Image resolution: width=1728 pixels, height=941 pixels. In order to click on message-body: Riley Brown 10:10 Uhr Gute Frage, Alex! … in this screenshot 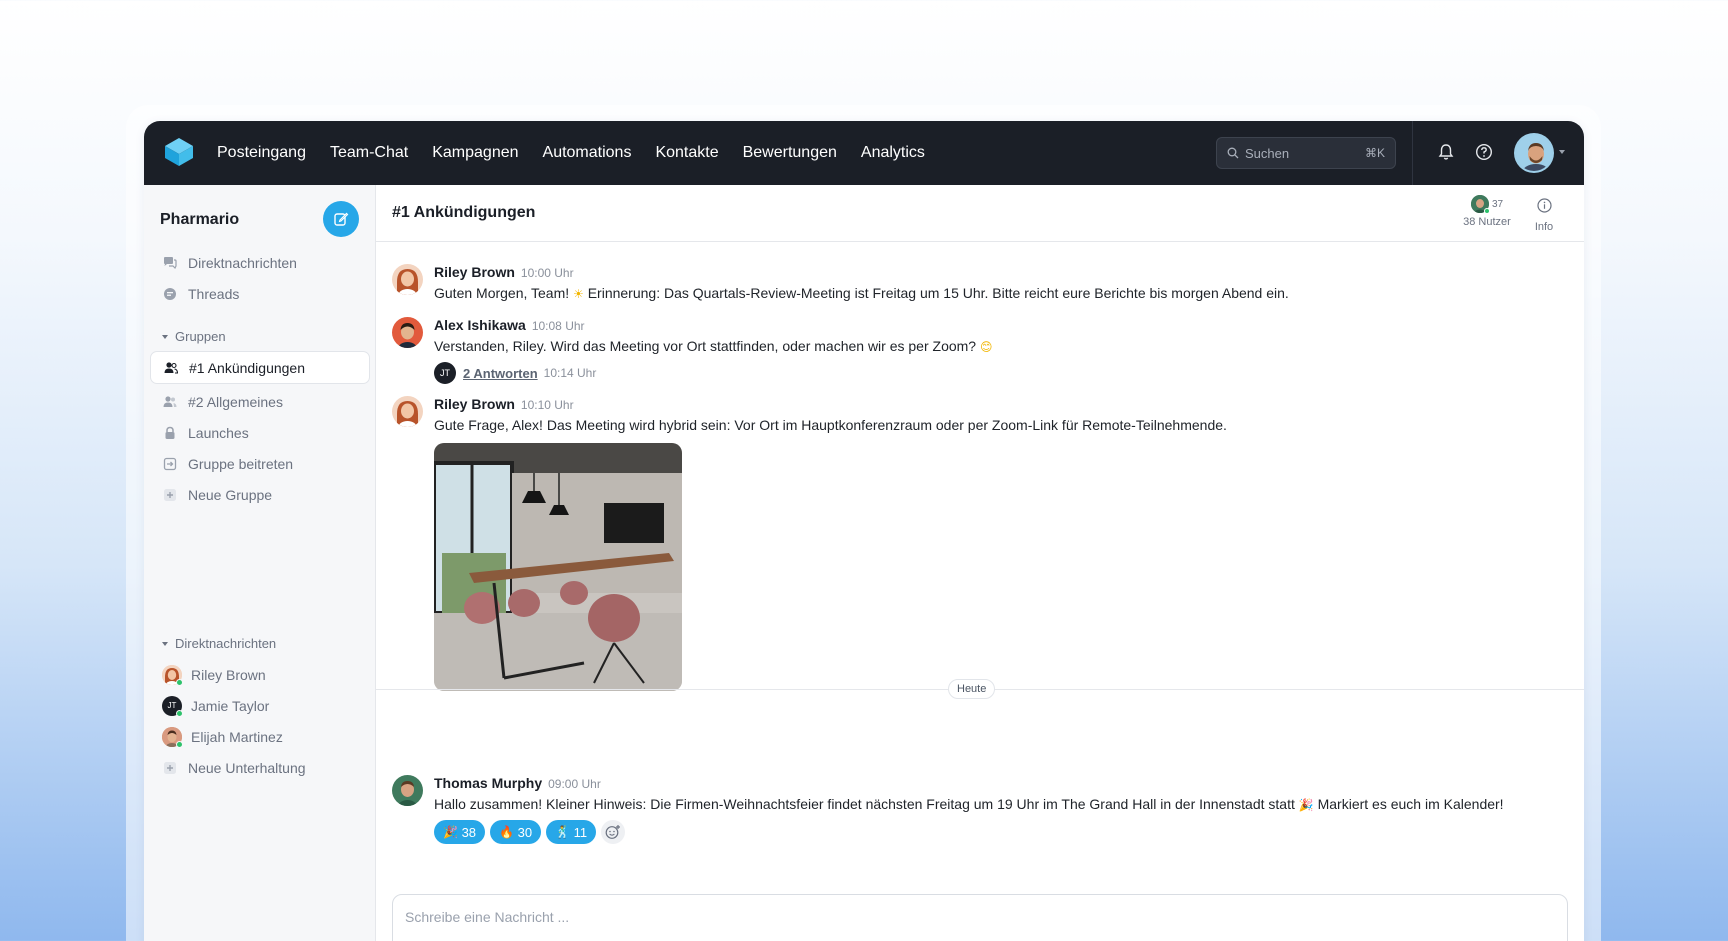, I will do `click(830, 543)`.